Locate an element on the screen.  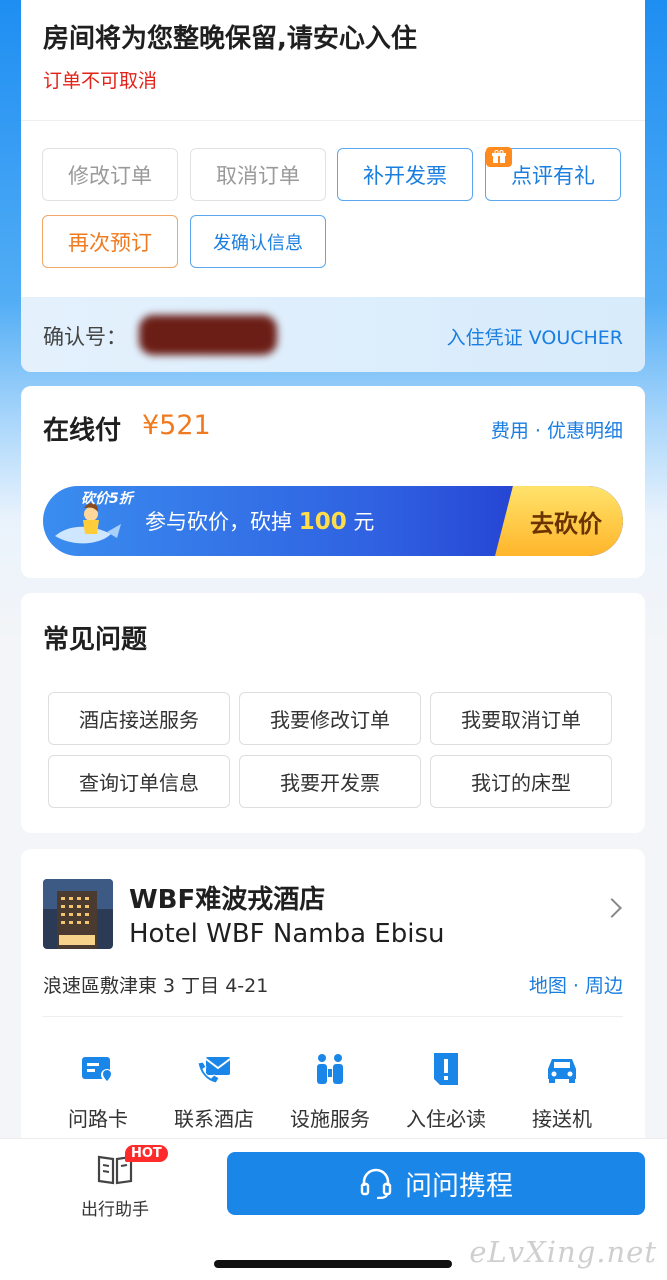
bottom-bar: HOT 出行助手 问问携程 eLvXing.net is located at coordinates (333, 1209).